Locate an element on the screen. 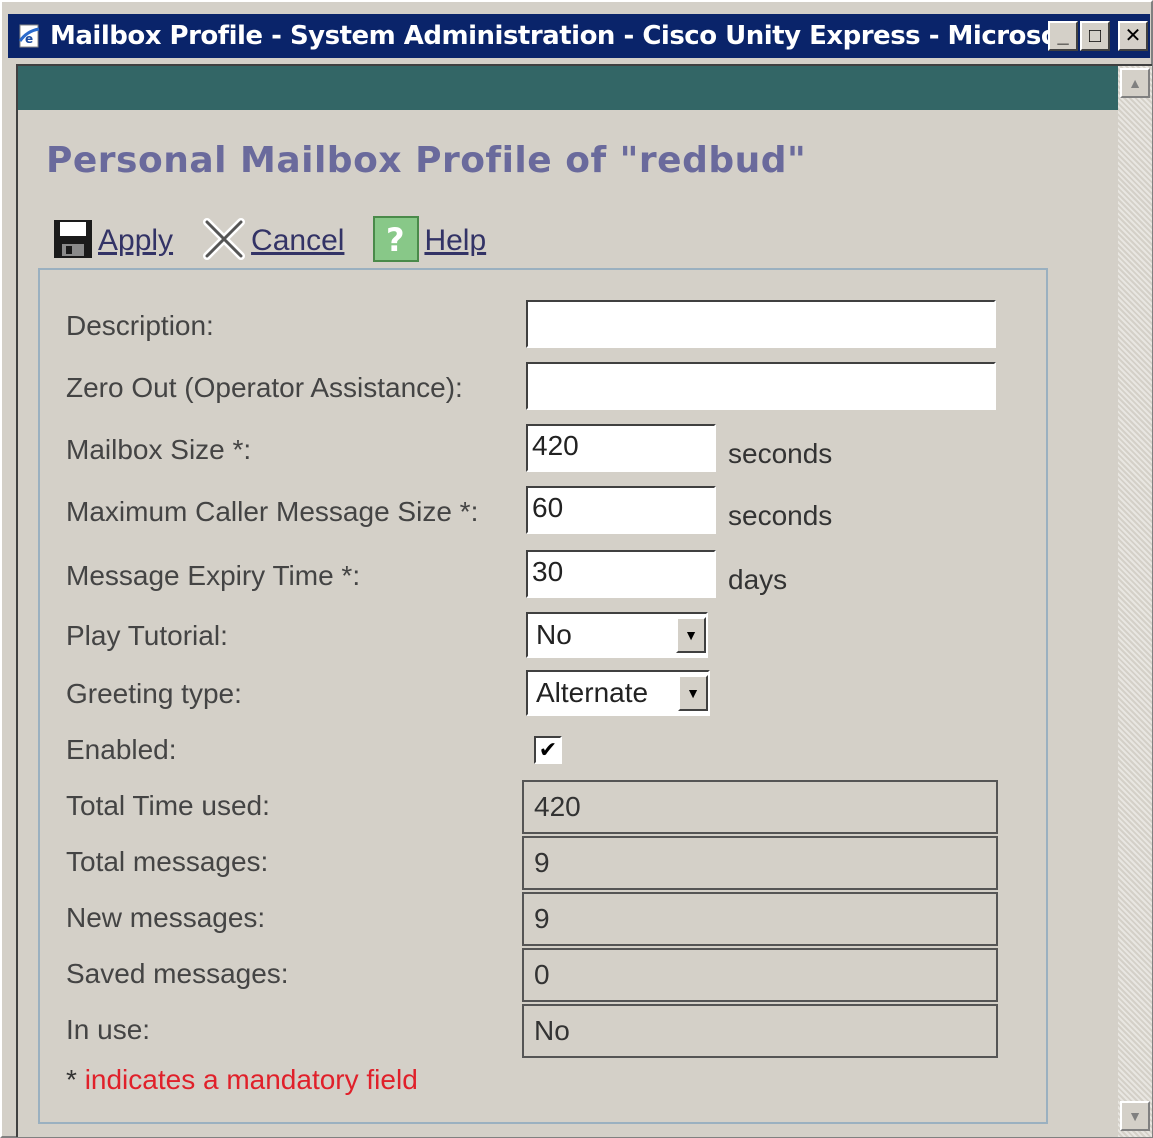 The width and height of the screenshot is (1153, 1138). new-messages-field: 9 is located at coordinates (760, 919).